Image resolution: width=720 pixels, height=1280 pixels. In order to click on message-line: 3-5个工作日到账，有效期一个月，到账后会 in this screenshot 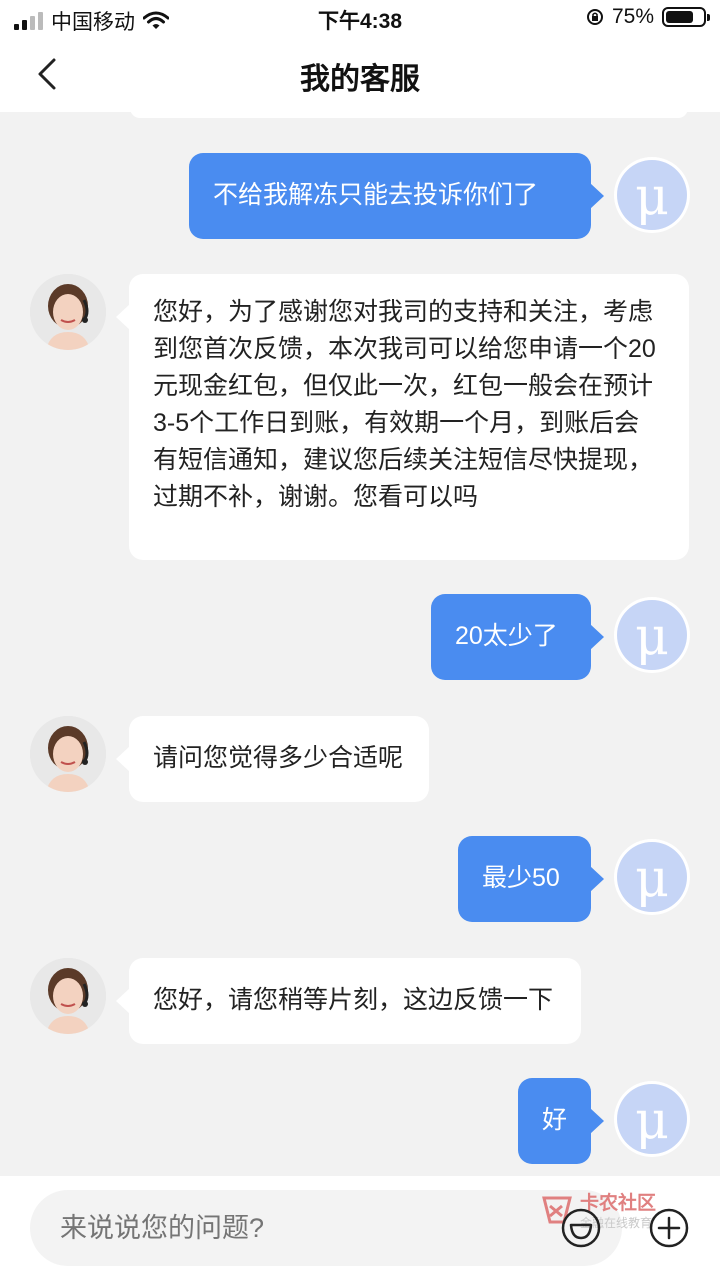, I will do `click(396, 423)`.